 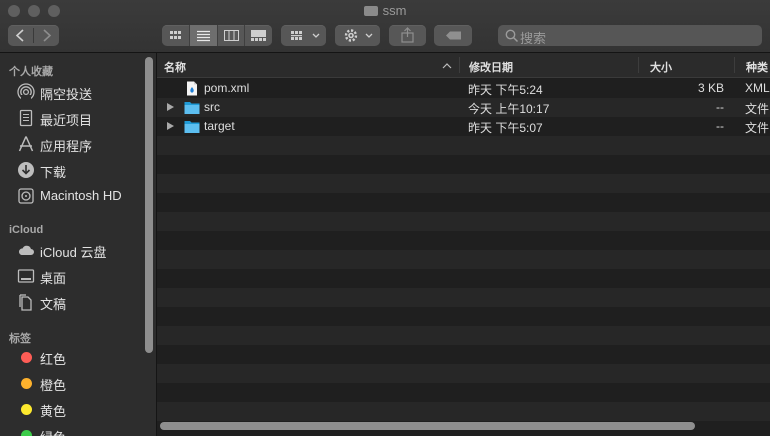 I want to click on tag-red-dot-icon, so click(x=26, y=357).